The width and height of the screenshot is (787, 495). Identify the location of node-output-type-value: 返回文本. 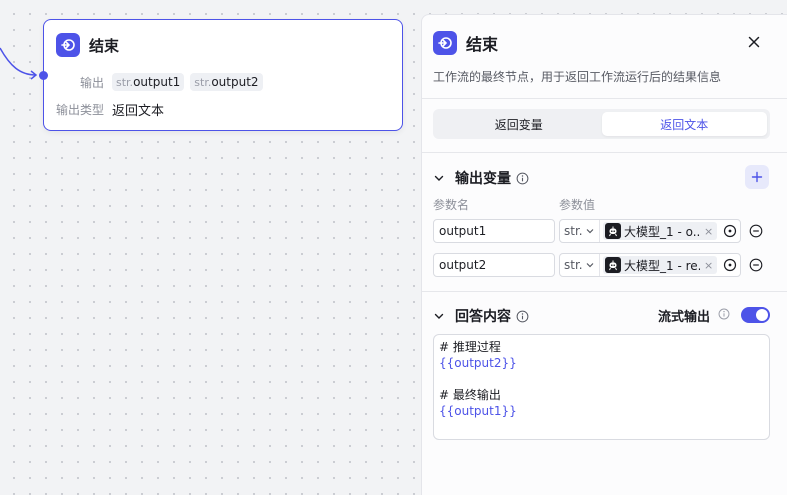
(138, 111).